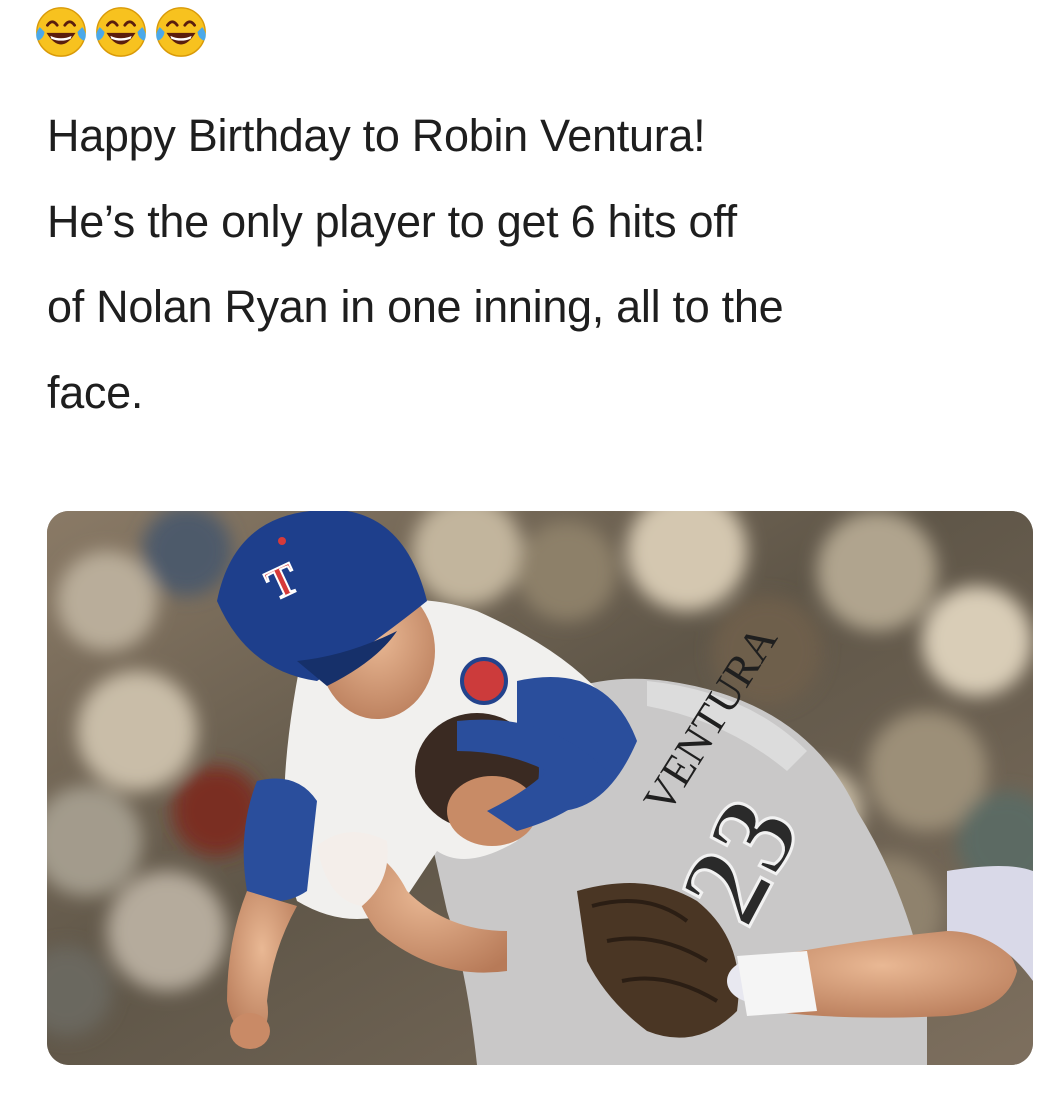 The height and width of the screenshot is (1108, 1041). I want to click on caption-line: face., so click(95, 392).